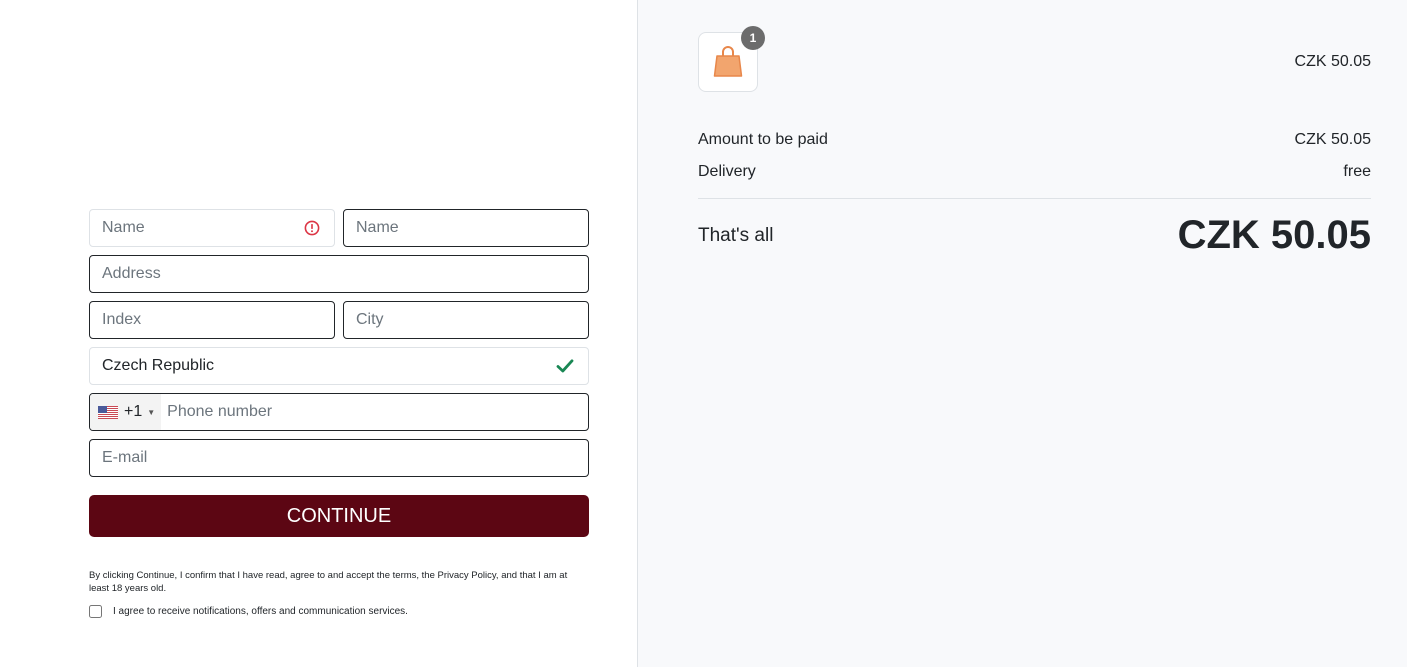 The width and height of the screenshot is (1407, 667). I want to click on email-input, so click(339, 458).